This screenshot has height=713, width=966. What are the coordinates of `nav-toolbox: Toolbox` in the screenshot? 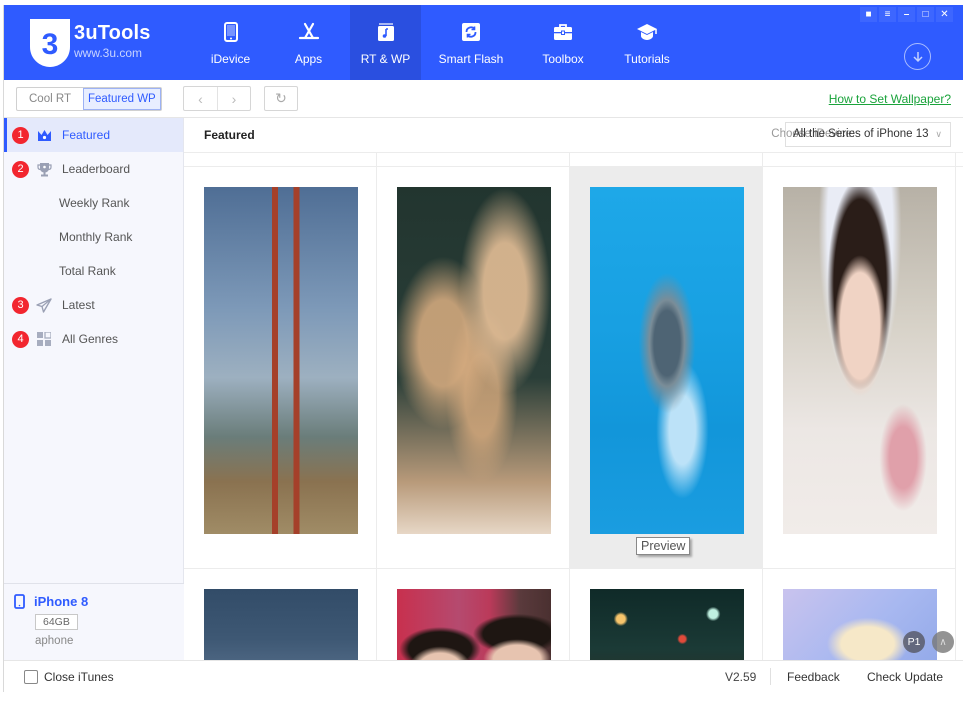 It's located at (563, 42).